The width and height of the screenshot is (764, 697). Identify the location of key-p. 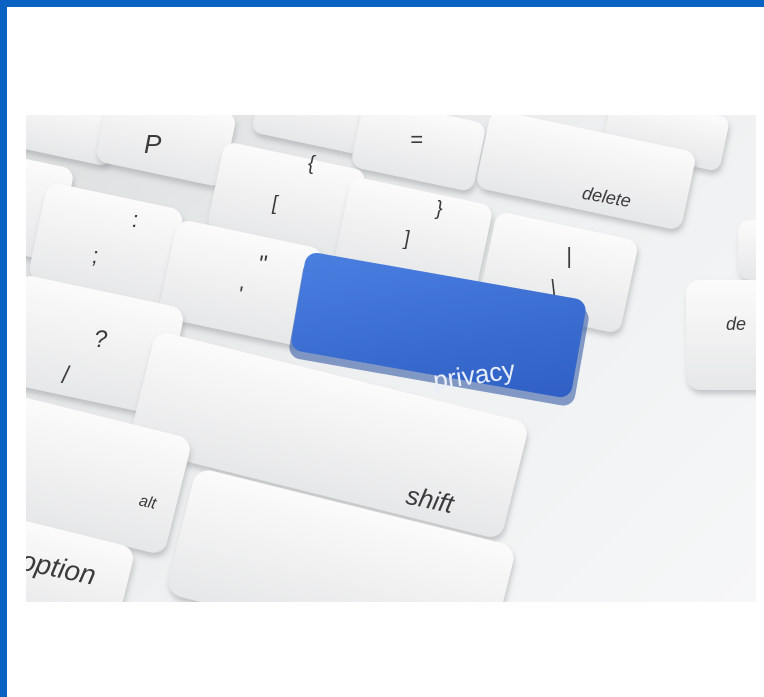
(166, 150).